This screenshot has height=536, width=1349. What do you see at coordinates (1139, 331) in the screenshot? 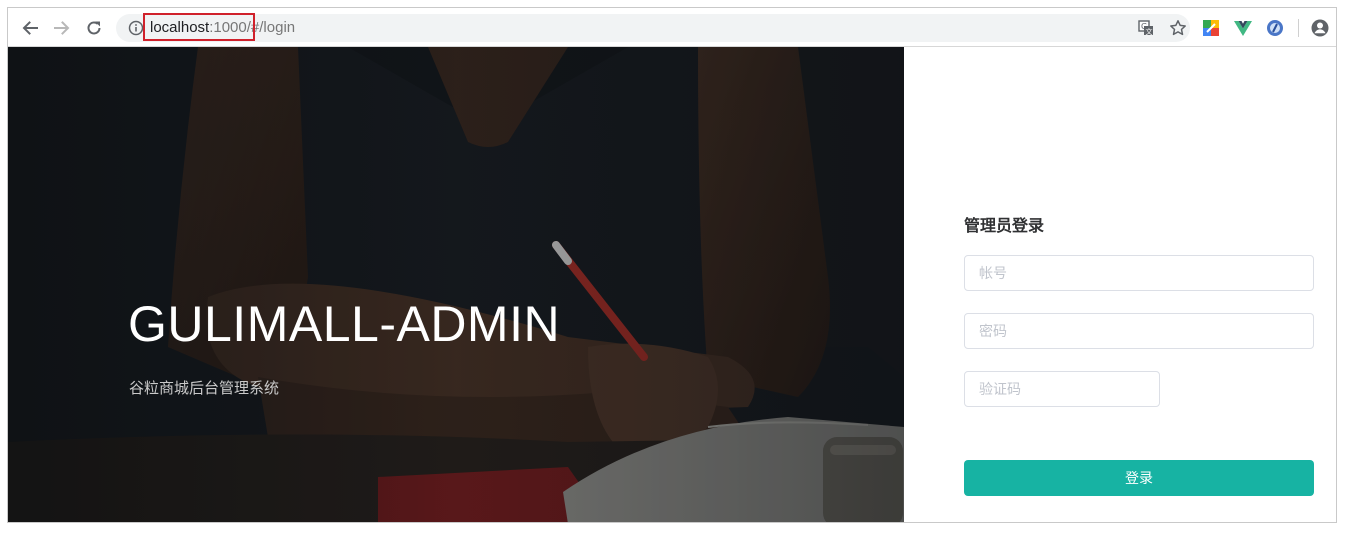
I see `password-input` at bounding box center [1139, 331].